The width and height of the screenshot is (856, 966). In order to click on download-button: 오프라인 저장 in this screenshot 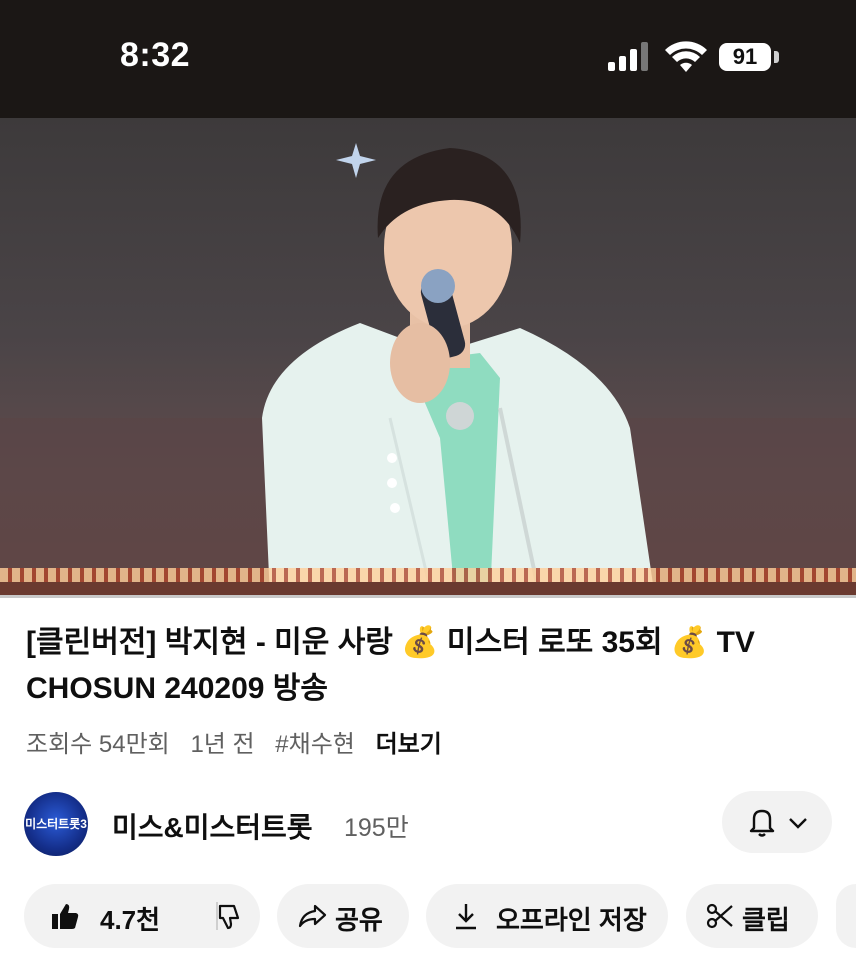, I will do `click(547, 916)`.